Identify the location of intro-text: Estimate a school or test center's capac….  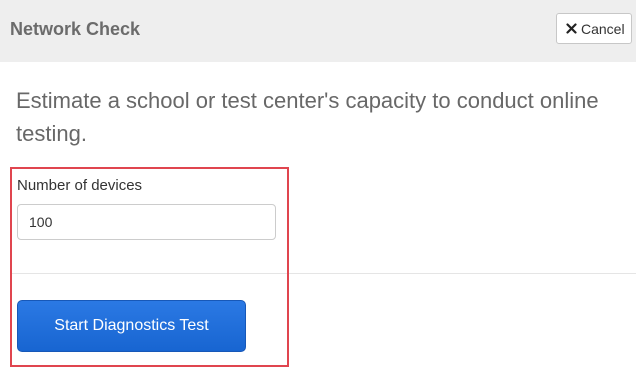
(307, 117).